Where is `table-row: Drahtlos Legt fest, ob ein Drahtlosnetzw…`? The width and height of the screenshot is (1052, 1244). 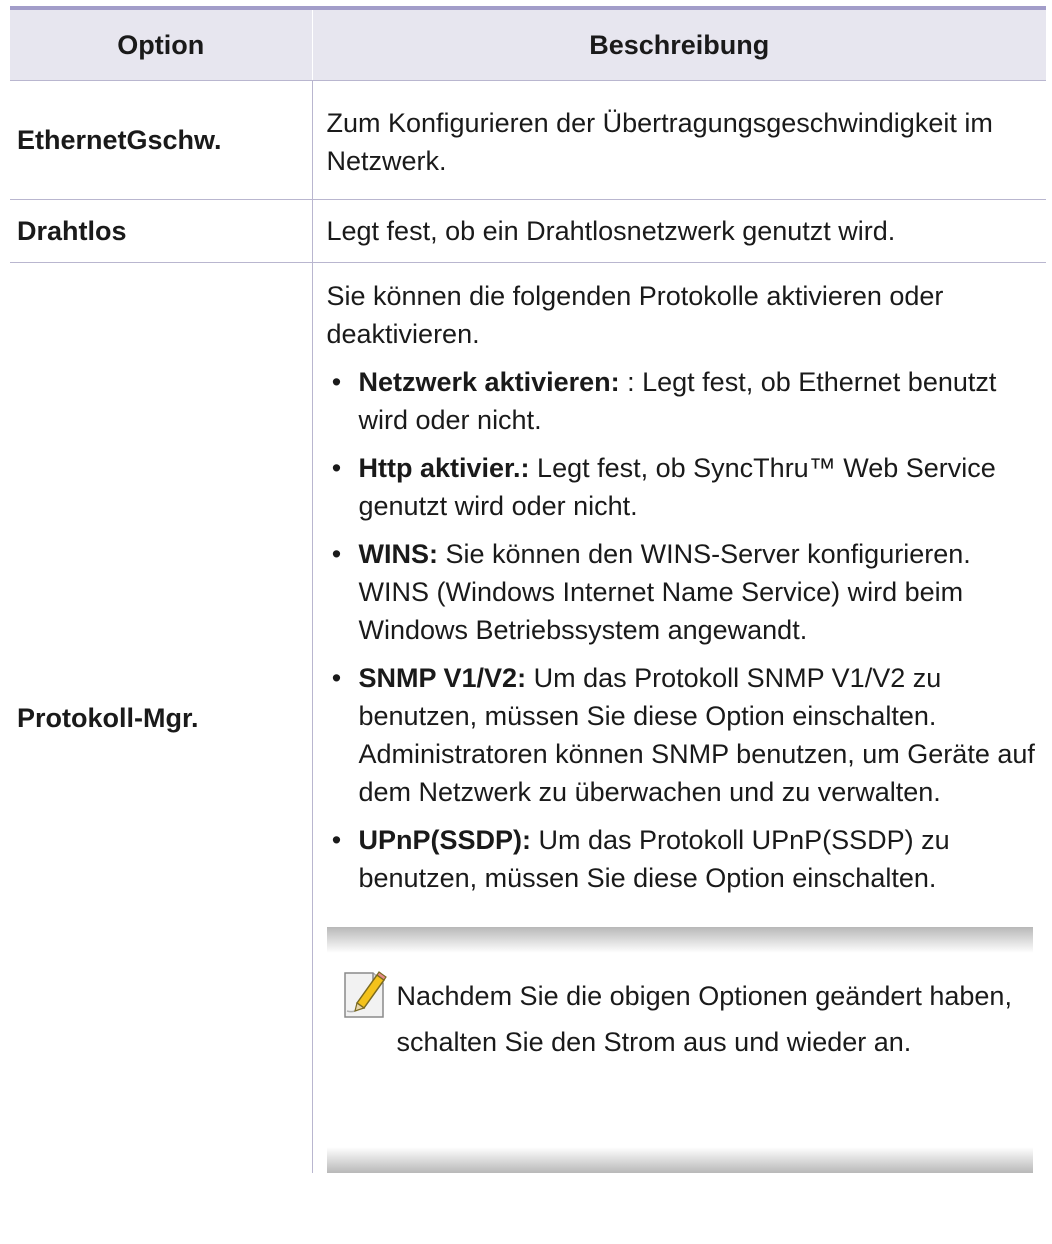
table-row: Drahtlos Legt fest, ob ein Drahtlosnetzw… is located at coordinates (528, 231).